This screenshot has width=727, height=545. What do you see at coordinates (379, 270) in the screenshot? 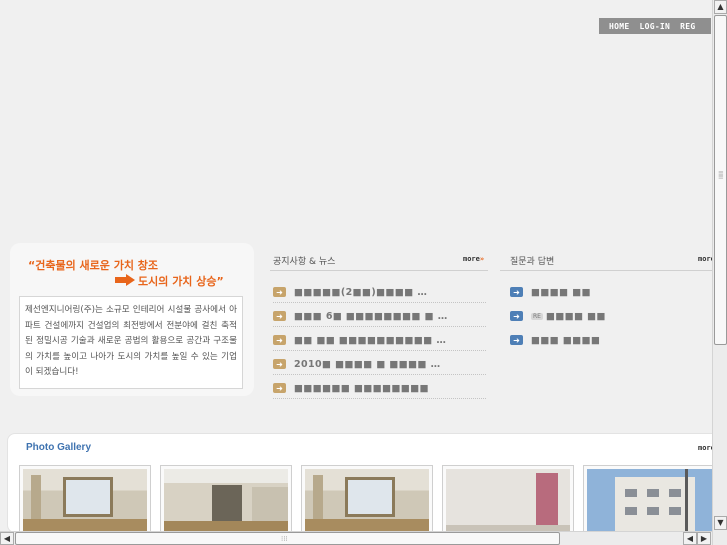
I see `news-divider` at bounding box center [379, 270].